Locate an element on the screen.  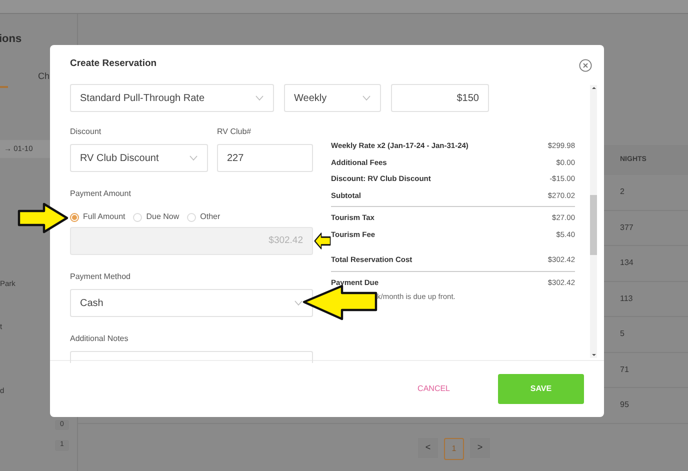
previous-page-button: < is located at coordinates (428, 448).